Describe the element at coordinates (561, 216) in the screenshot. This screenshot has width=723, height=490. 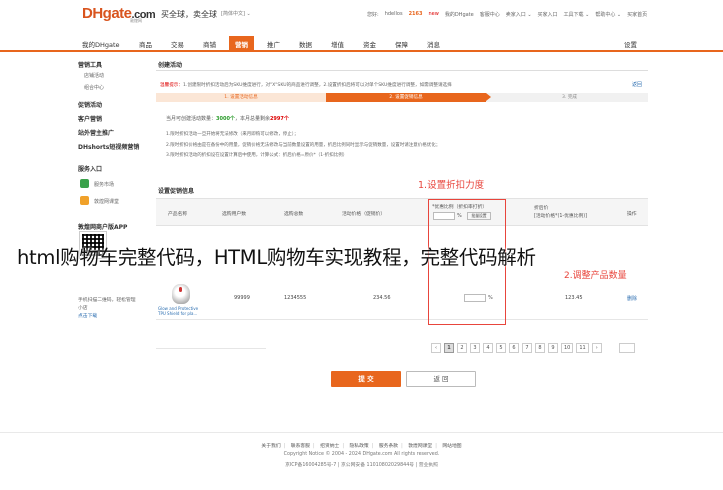
I see `col-final-price-formula: [活动价格*(1-优惠比例)]` at that location.